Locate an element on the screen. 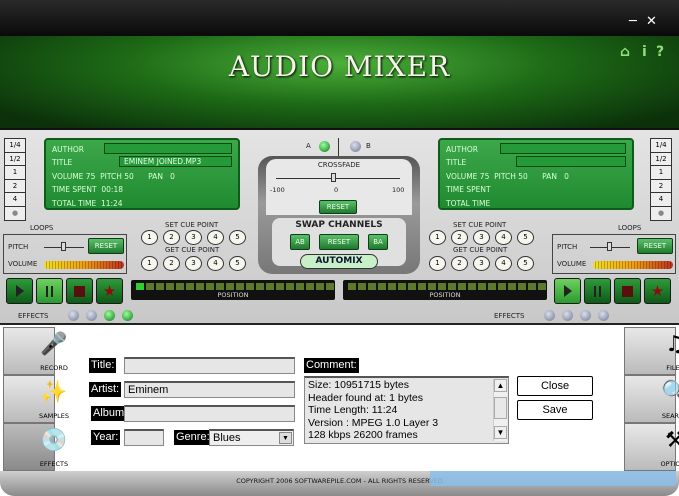 Image resolution: width=679 pixels, height=496 pixels. close-dialog-button: Close is located at coordinates (555, 386).